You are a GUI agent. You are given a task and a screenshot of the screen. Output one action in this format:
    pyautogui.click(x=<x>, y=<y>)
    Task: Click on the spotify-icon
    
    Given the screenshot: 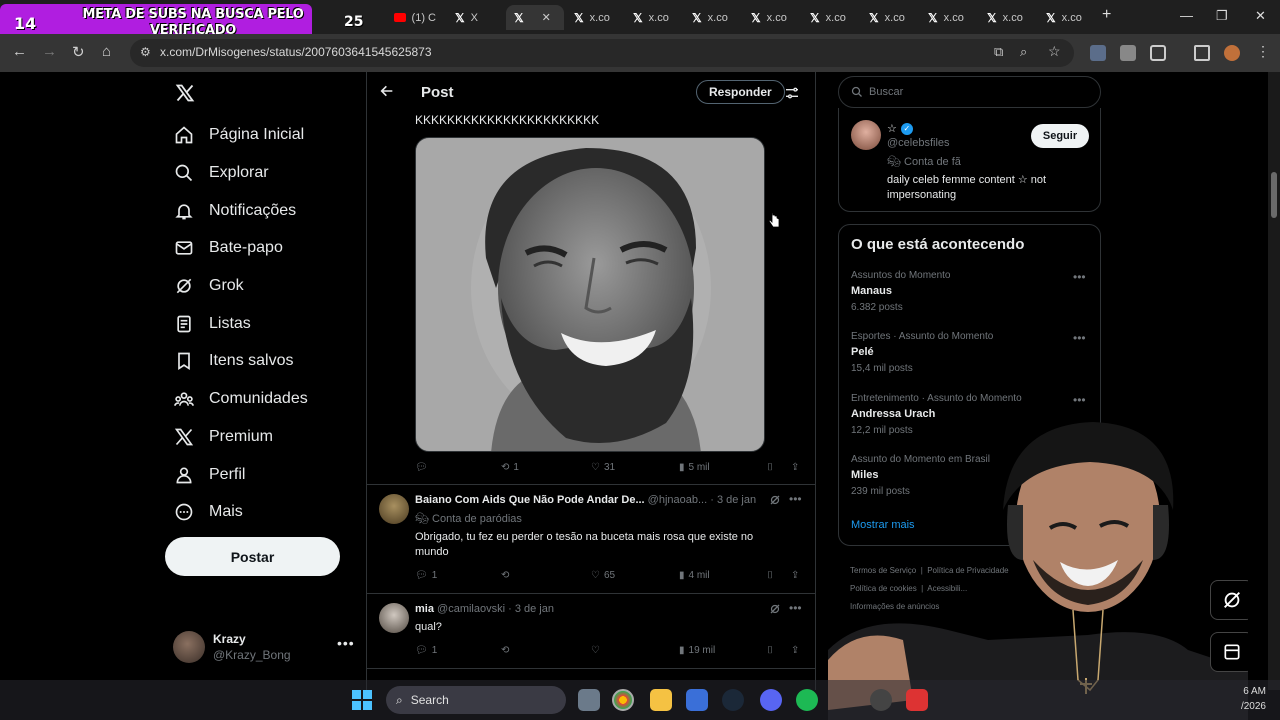 What is the action you would take?
    pyautogui.click(x=807, y=700)
    